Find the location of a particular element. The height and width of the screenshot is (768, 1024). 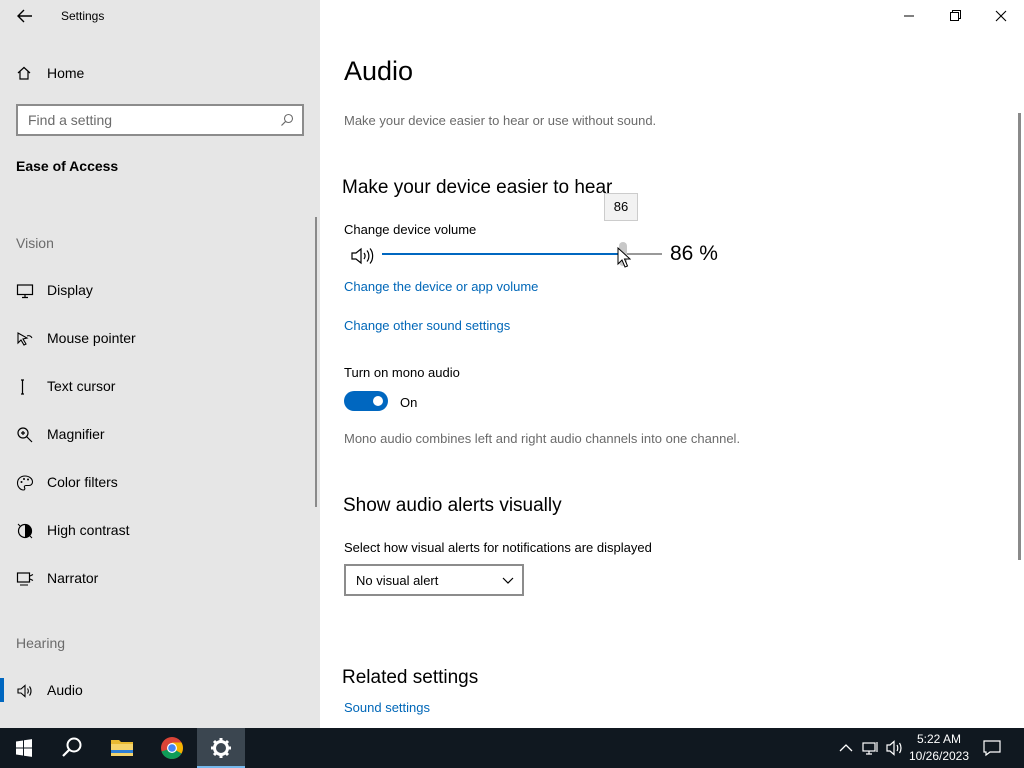

home-icon is located at coordinates (24, 73).